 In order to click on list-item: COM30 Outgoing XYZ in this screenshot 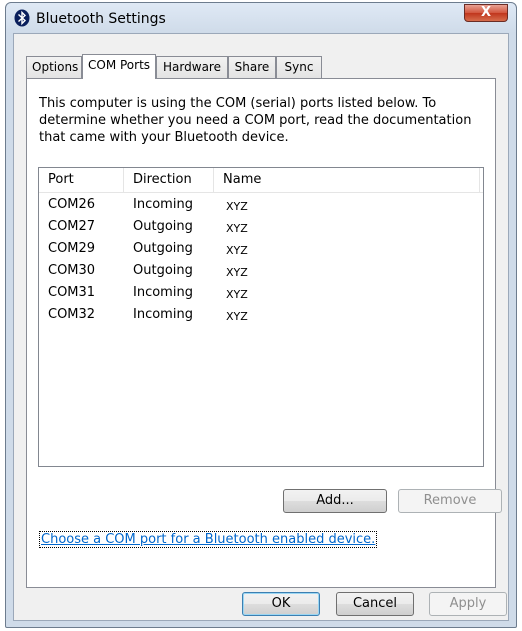, I will do `click(261, 271)`.